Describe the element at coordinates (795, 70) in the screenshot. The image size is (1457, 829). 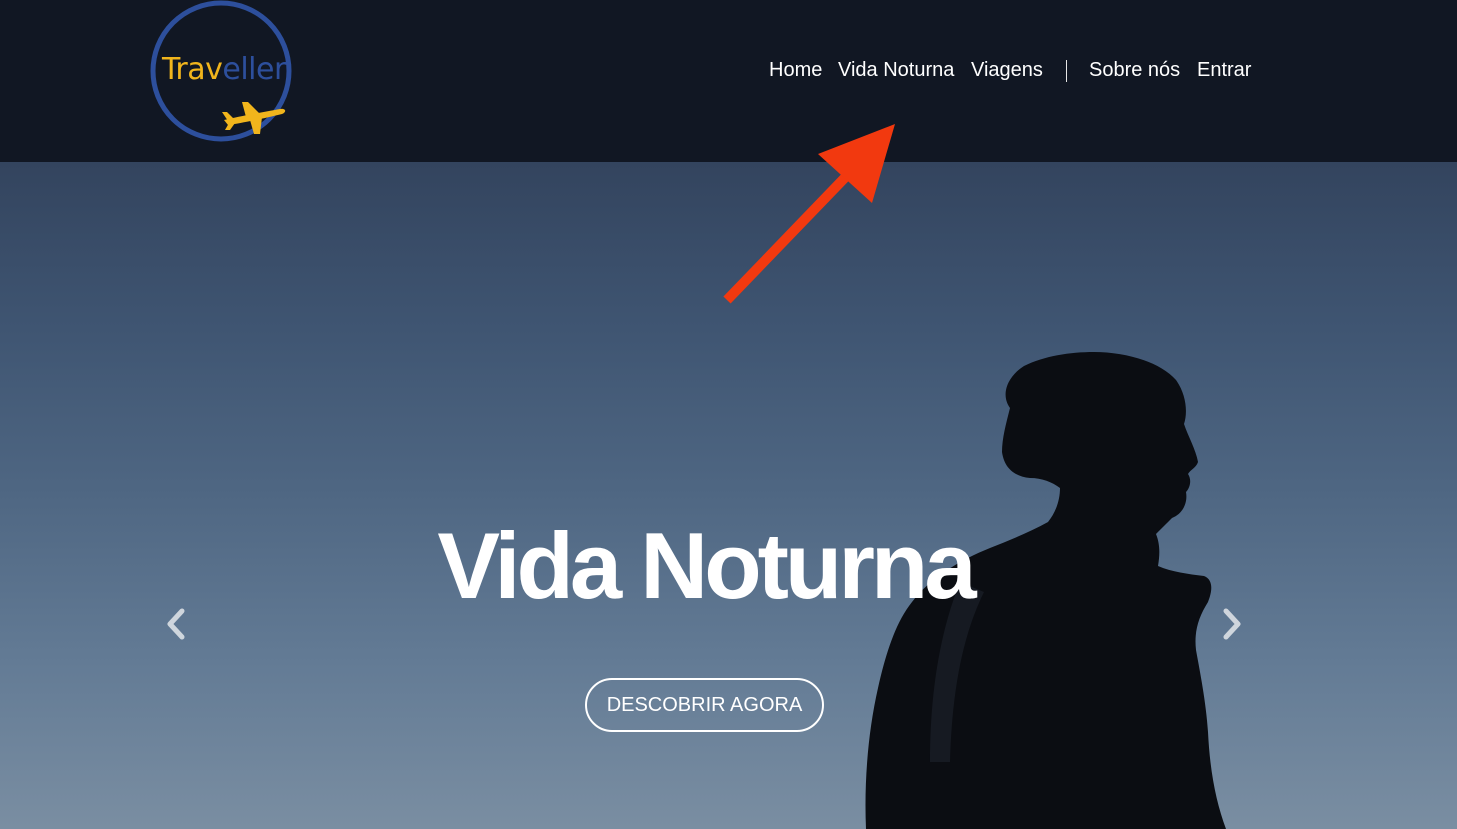
I see `nav-home-link: Home` at that location.